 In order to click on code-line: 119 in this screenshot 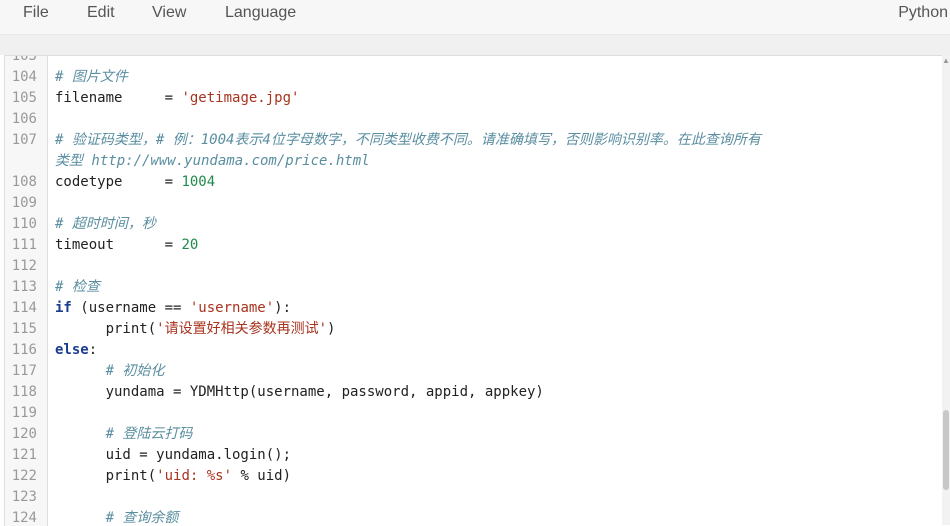, I will do `click(475, 413)`.